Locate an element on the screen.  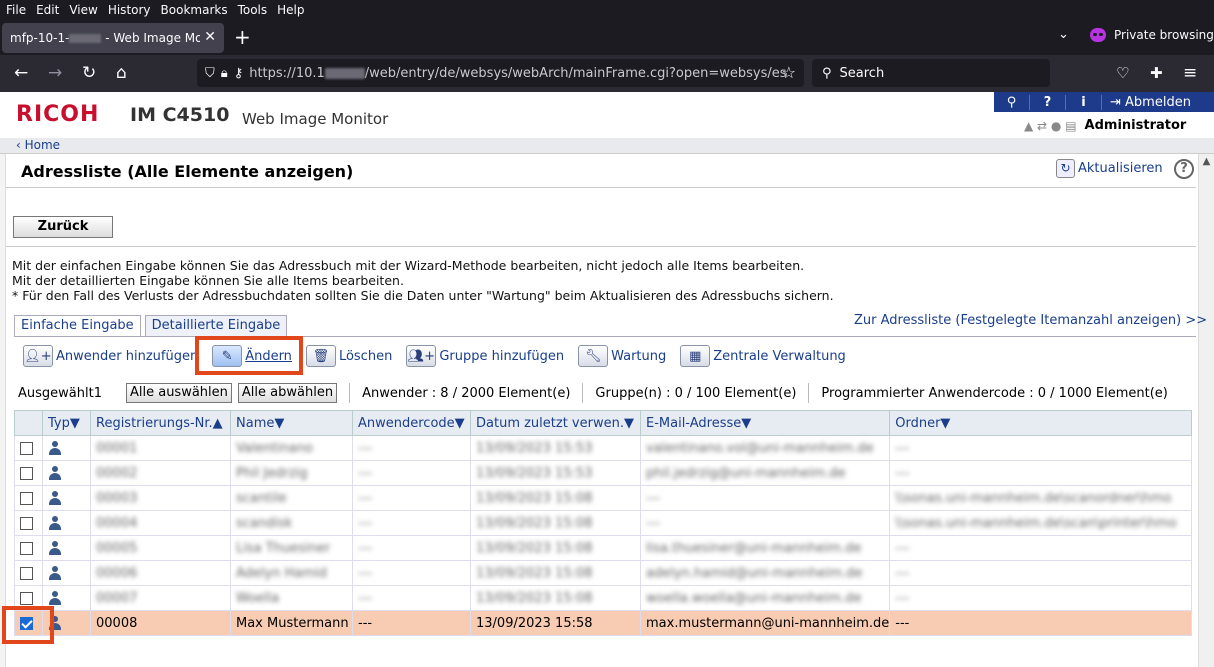
chevron-down-icon: ⌄ is located at coordinates (1063, 34).